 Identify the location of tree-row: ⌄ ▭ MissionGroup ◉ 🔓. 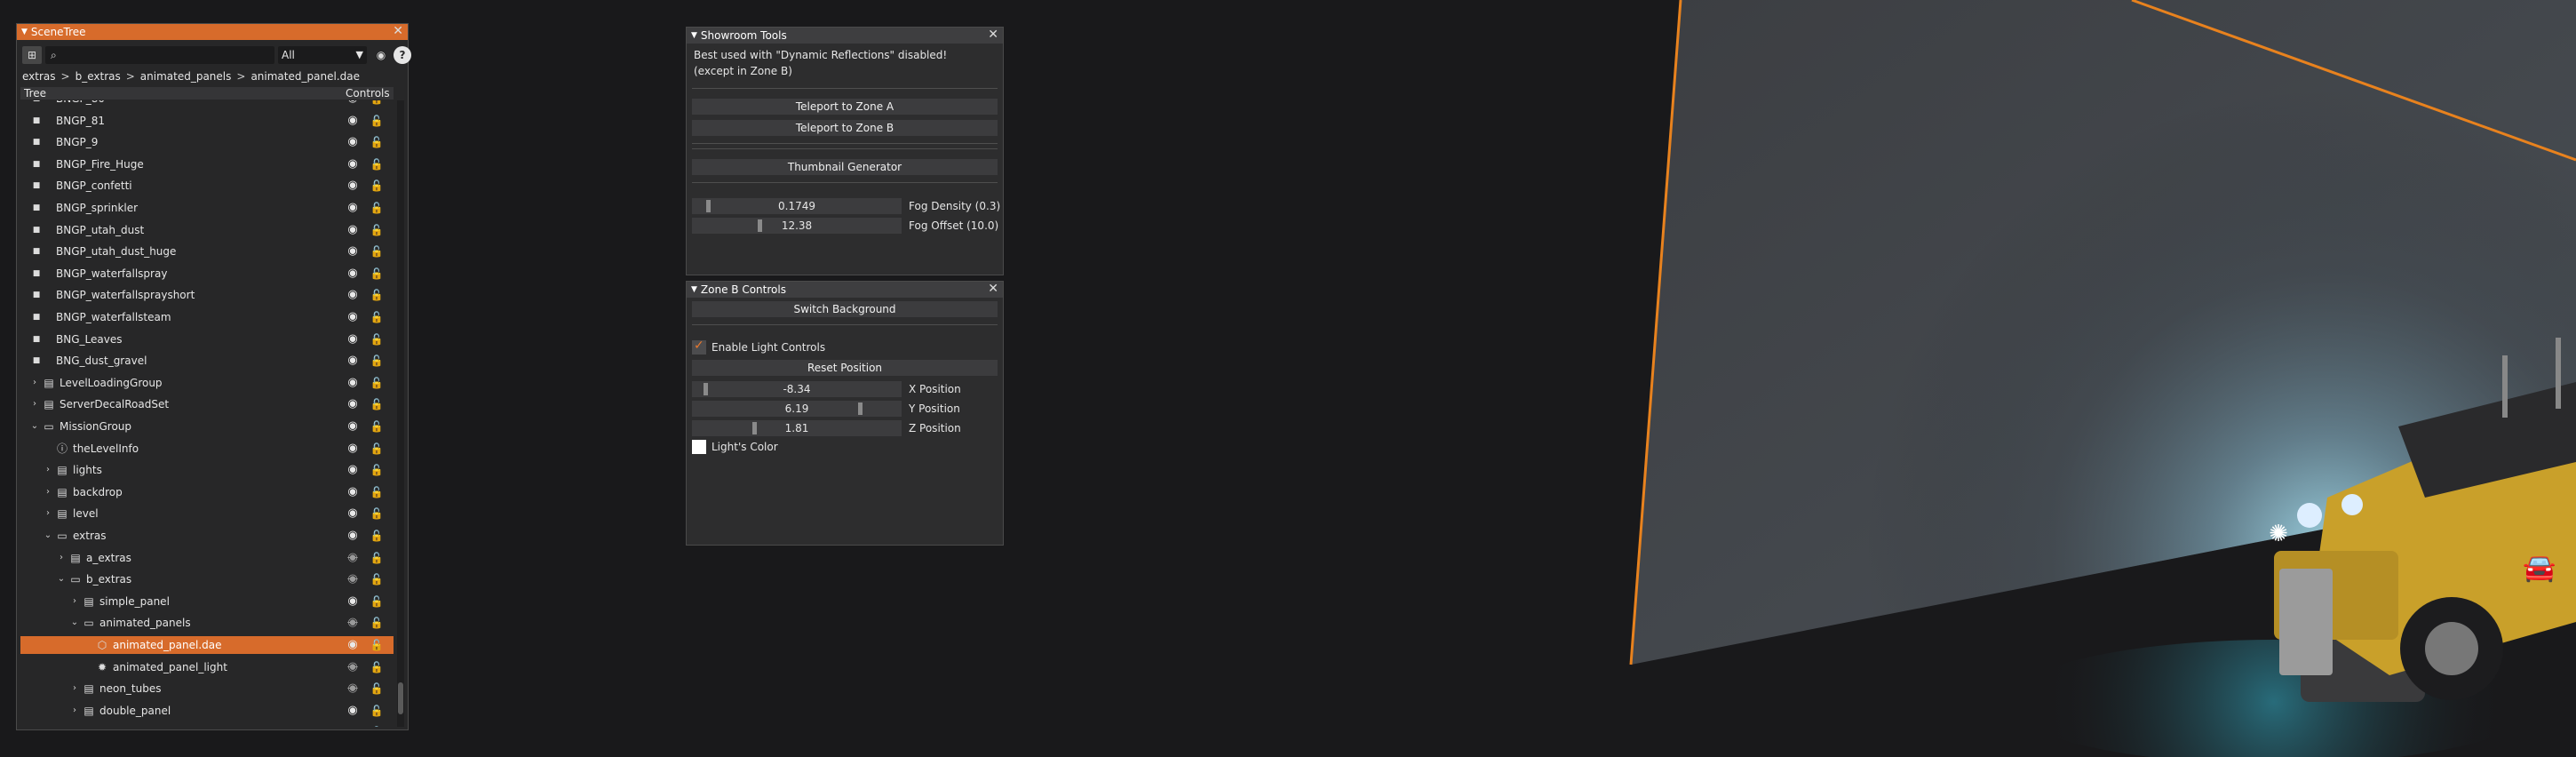
(207, 426).